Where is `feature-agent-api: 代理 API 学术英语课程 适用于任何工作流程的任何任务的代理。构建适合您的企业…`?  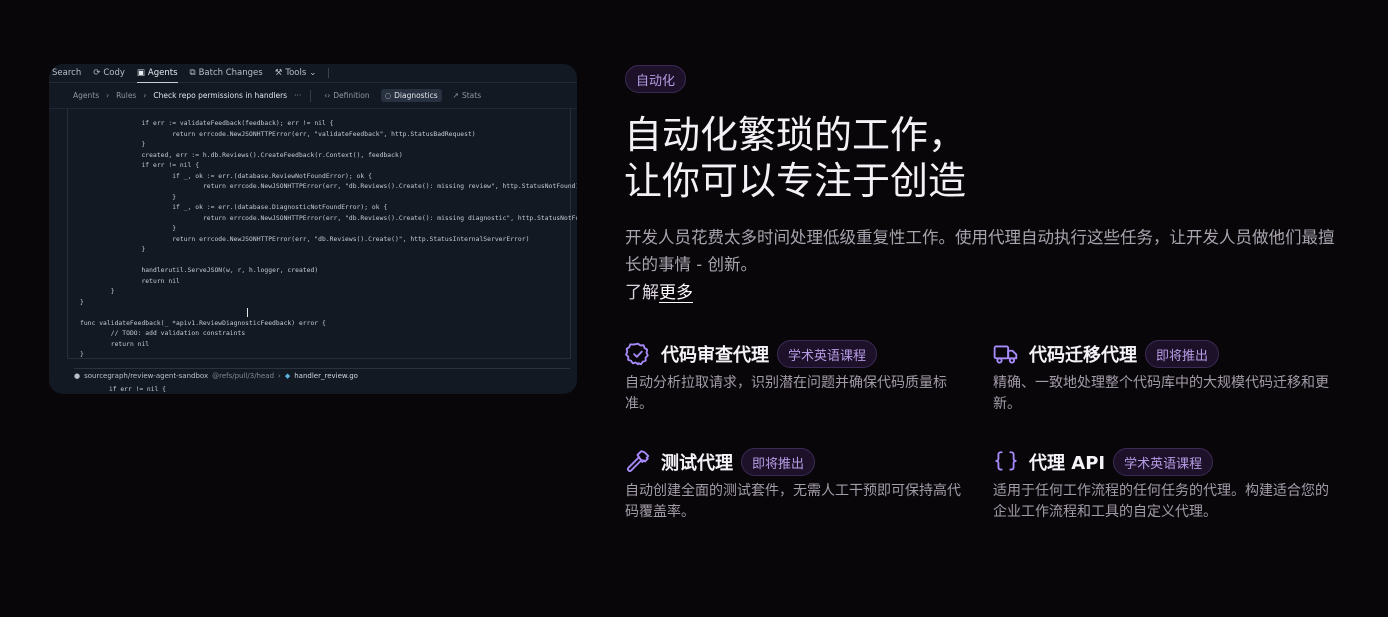
feature-agent-api: 代理 API 学术英语课程 适用于任何工作流程的任何任务的代理。构建适合您的企业… is located at coordinates (1165, 485).